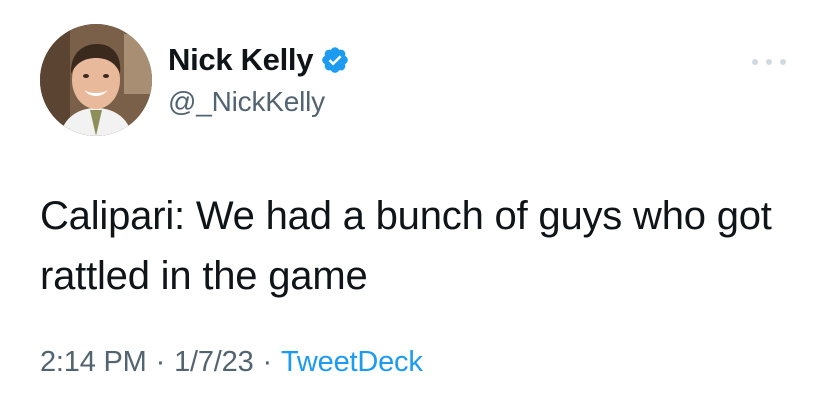  I want to click on avatar, so click(96, 80).